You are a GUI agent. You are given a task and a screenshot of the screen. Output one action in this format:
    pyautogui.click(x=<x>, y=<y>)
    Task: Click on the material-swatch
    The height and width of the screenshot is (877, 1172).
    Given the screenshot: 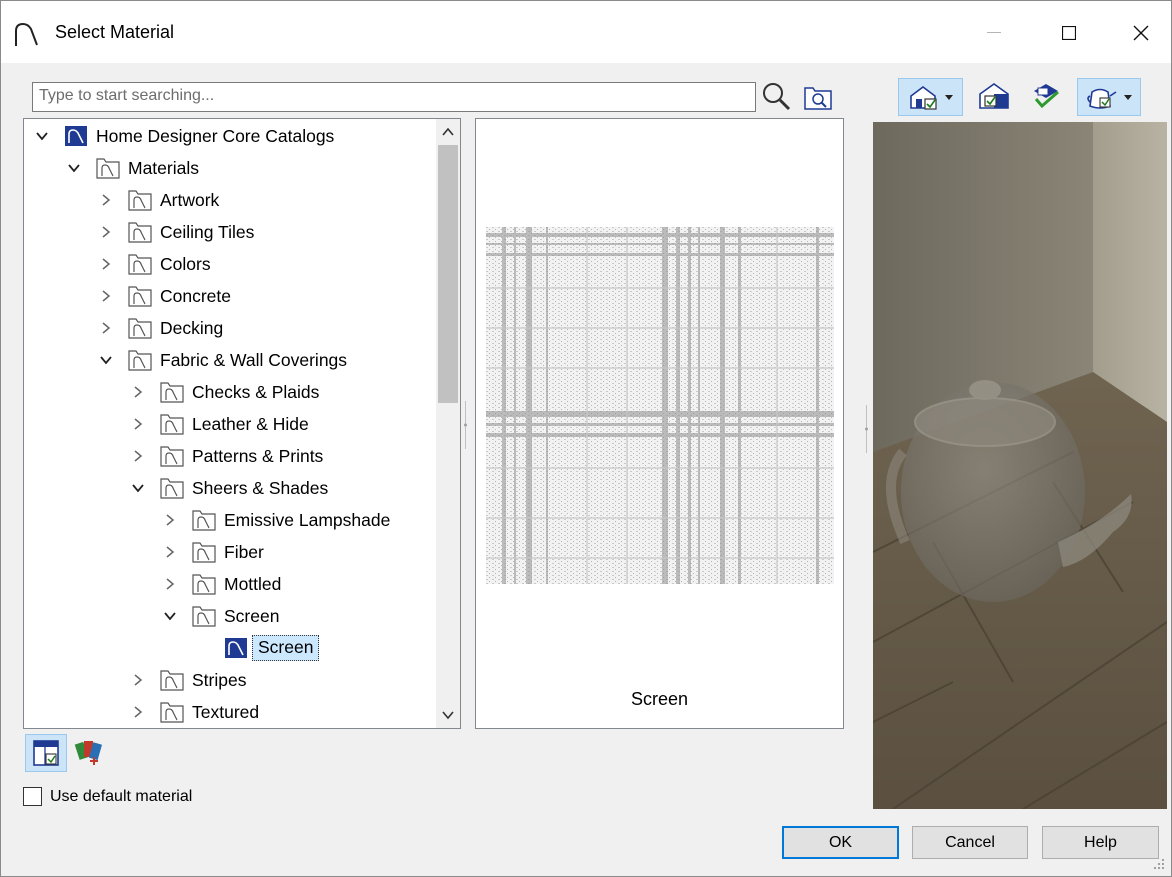 What is the action you would take?
    pyautogui.click(x=660, y=405)
    